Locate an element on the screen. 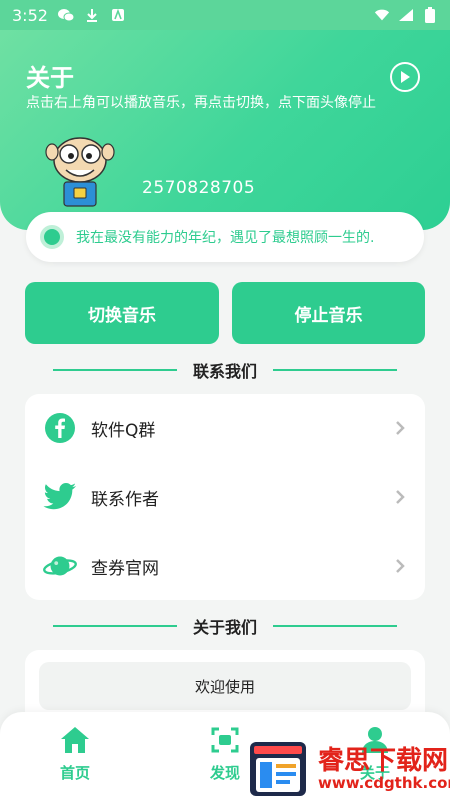 This screenshot has width=450, height=800. contact-section-title: 联系我们 is located at coordinates (225, 370).